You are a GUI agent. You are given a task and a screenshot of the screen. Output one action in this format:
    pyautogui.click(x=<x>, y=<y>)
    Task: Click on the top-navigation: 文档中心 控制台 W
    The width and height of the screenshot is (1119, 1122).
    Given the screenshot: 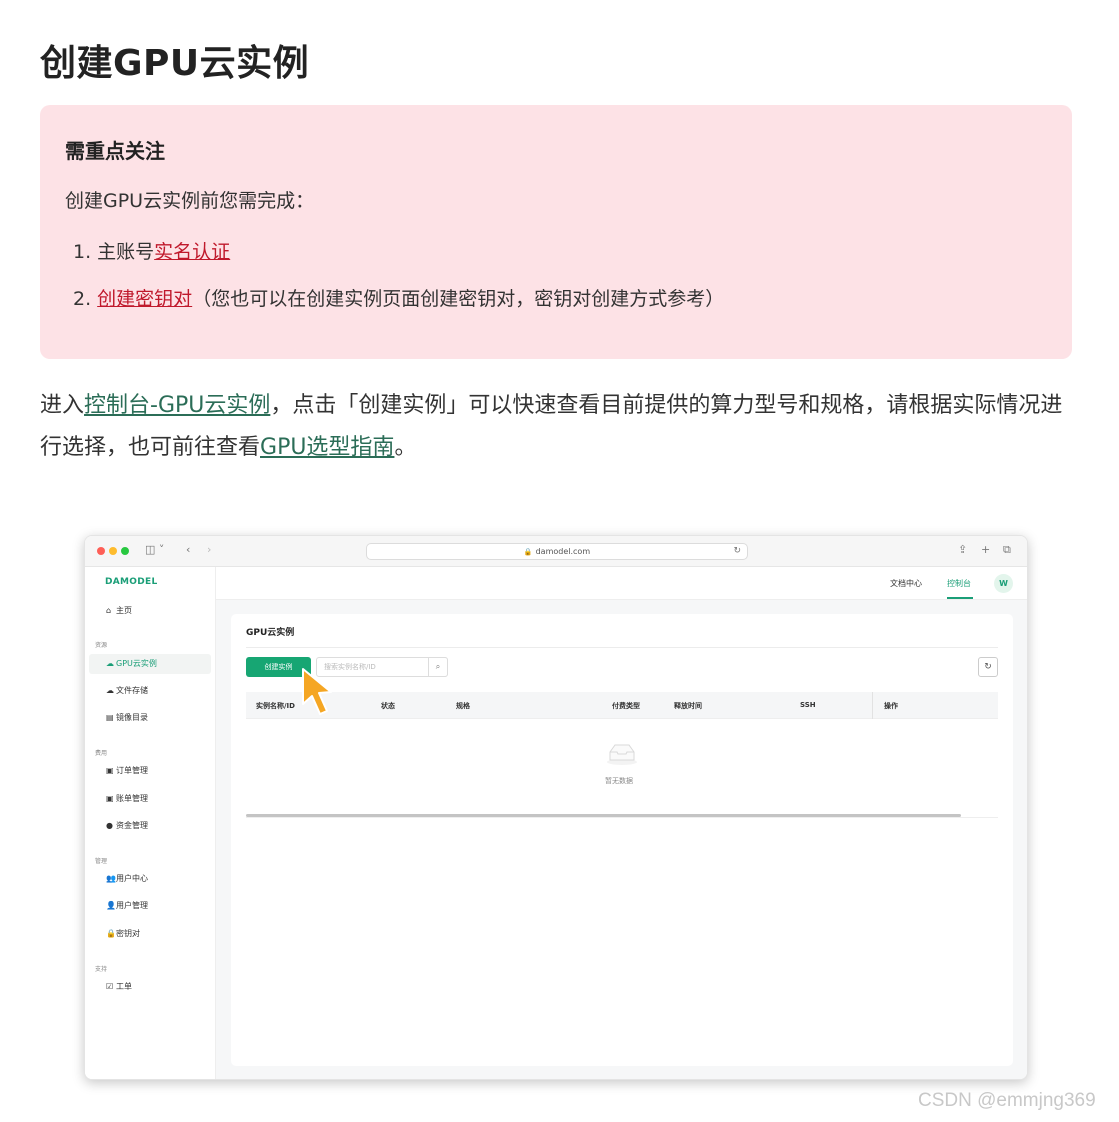 What is the action you would take?
    pyautogui.click(x=621, y=583)
    